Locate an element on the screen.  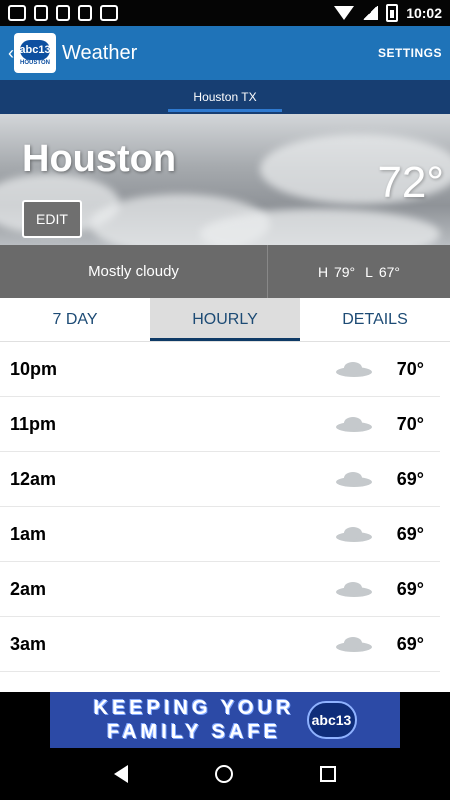
nav-home-button is located at coordinates (223, 774).